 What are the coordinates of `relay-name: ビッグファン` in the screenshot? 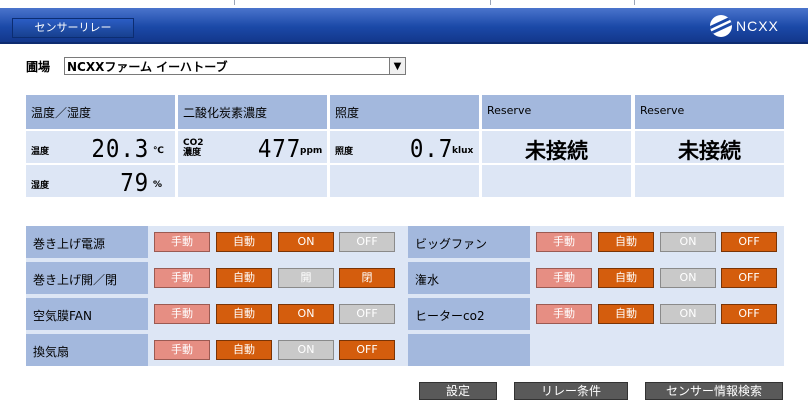 It's located at (469, 242).